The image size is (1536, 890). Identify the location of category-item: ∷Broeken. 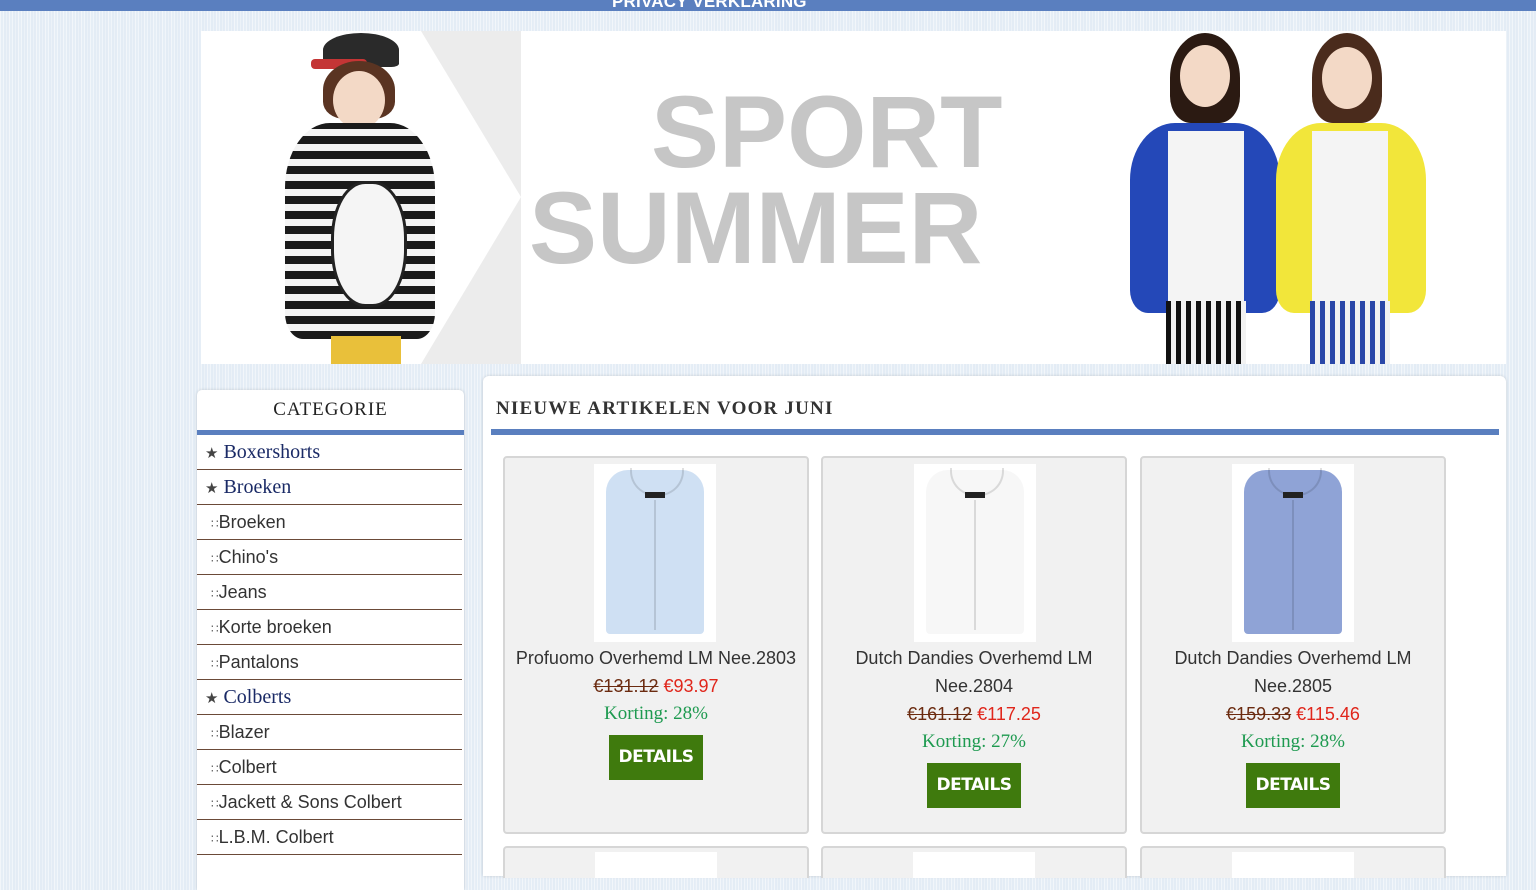
(329, 522).